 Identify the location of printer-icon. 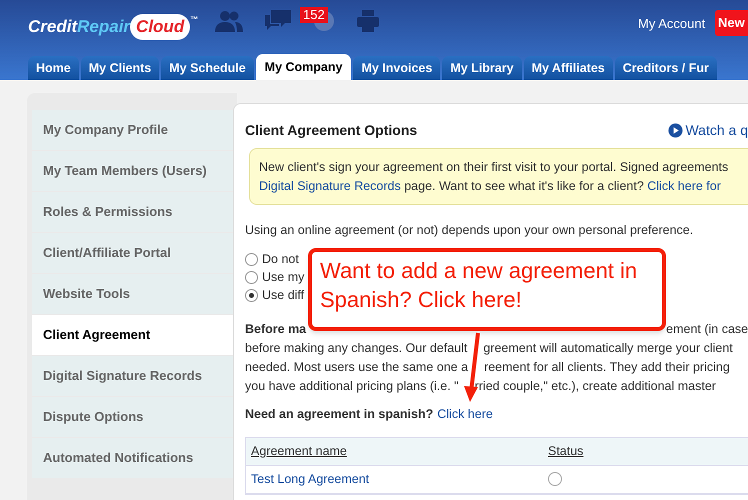
(368, 21).